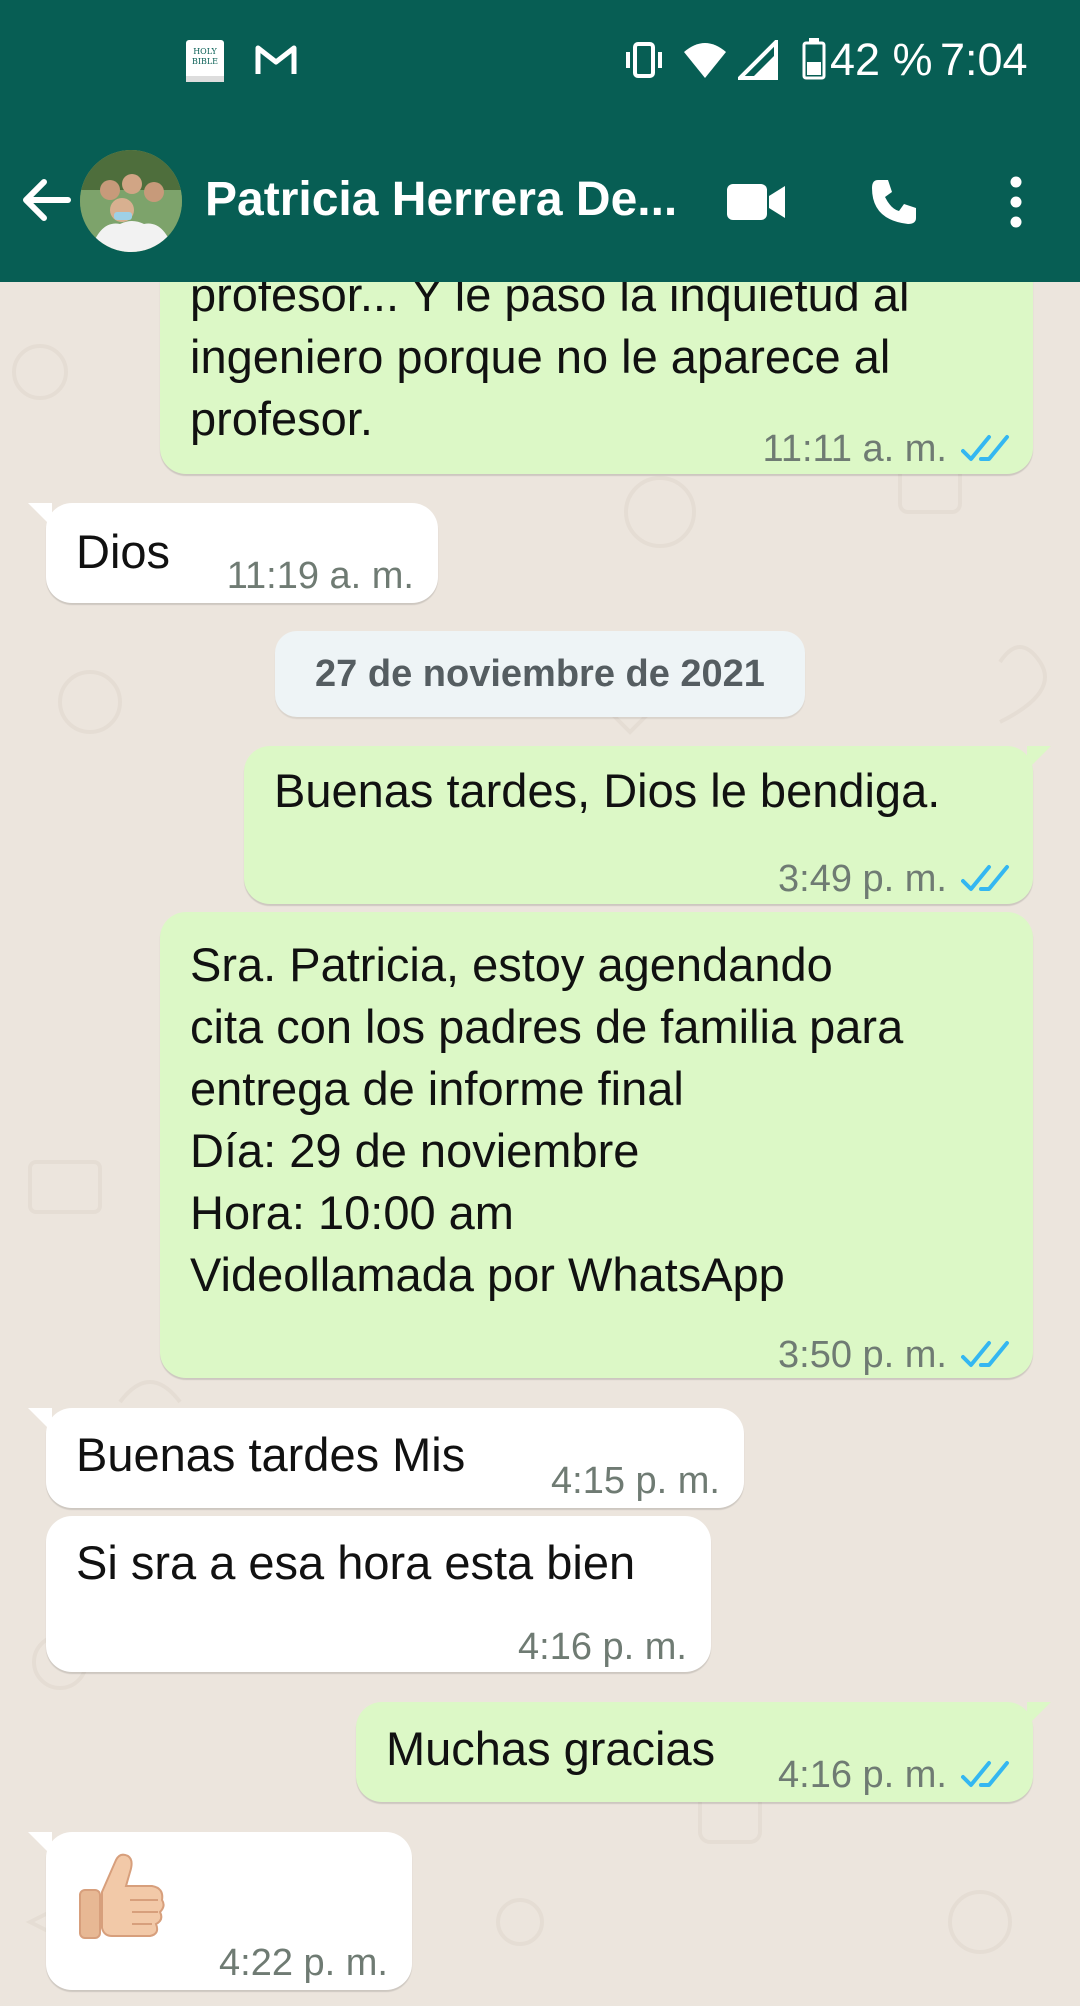 Image resolution: width=1080 pixels, height=2006 pixels. I want to click on message-text: Muchas gracias, so click(551, 1748).